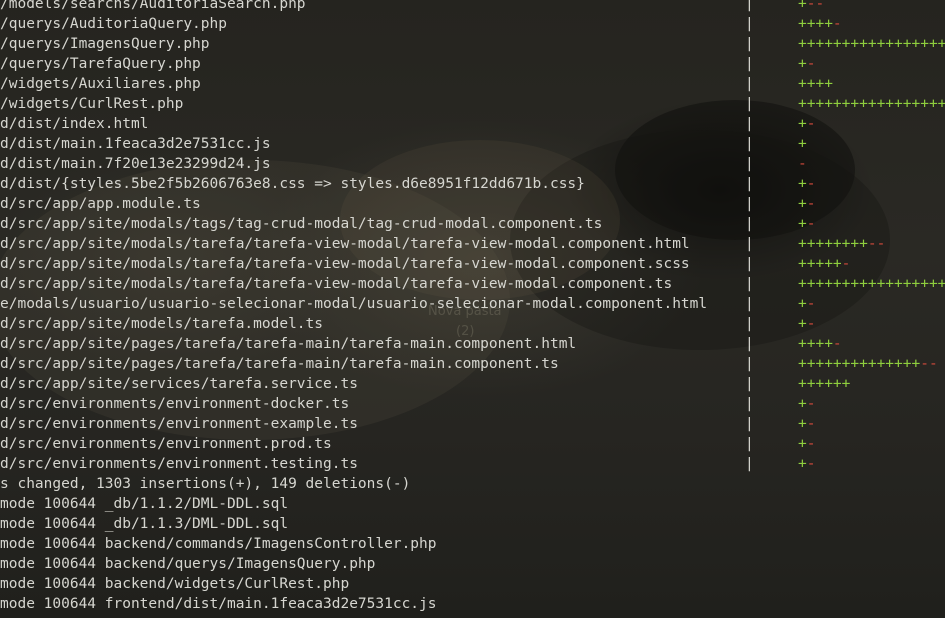 Image resolution: width=945 pixels, height=618 pixels. I want to click on mode-line-text: mode 100644 backend/widgets/CurlRest.php, so click(175, 584).